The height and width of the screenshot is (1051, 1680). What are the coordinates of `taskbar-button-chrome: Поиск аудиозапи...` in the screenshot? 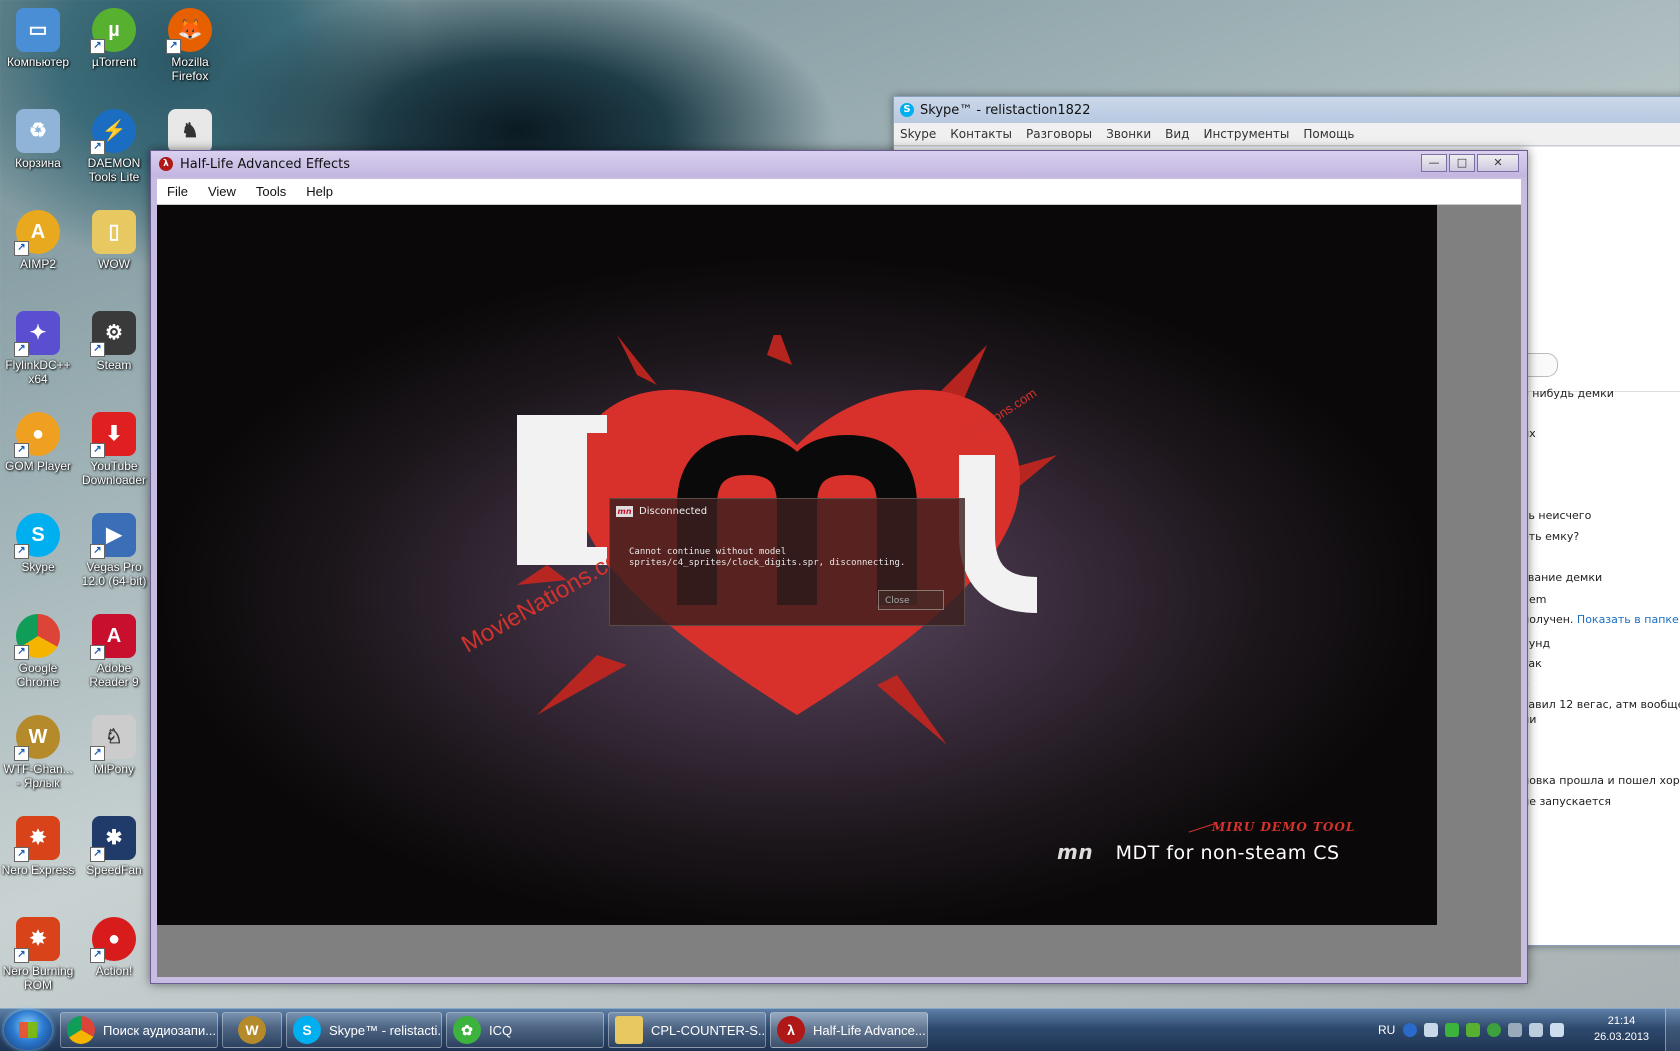 It's located at (139, 1030).